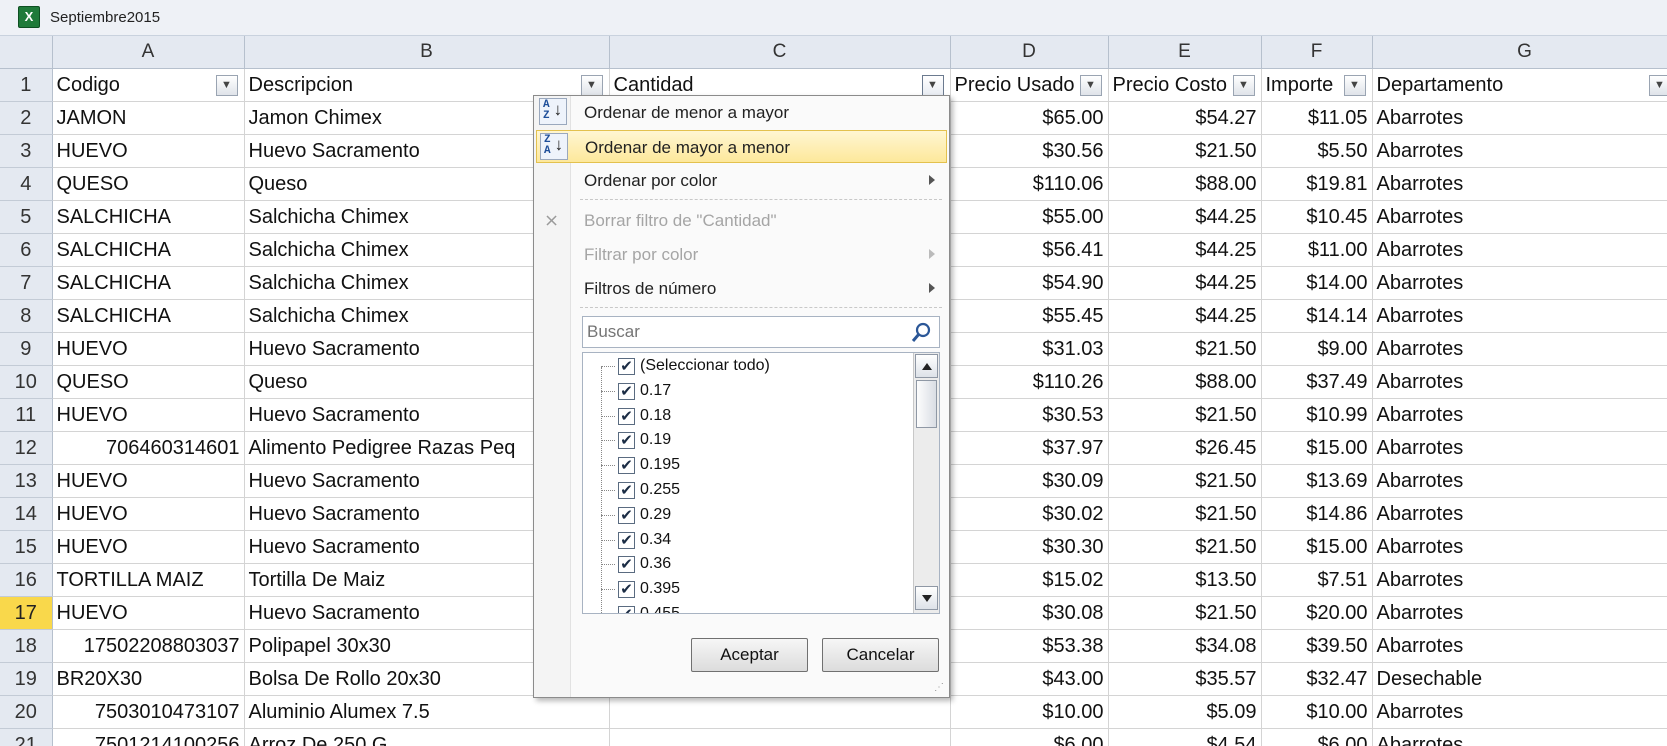 The width and height of the screenshot is (1667, 746). What do you see at coordinates (926, 366) in the screenshot?
I see `scroll-up-button` at bounding box center [926, 366].